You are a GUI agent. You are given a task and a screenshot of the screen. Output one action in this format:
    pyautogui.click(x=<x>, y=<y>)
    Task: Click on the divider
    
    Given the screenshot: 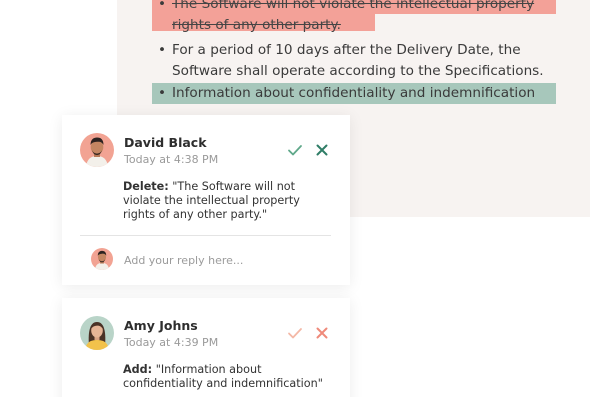 What is the action you would take?
    pyautogui.click(x=205, y=235)
    